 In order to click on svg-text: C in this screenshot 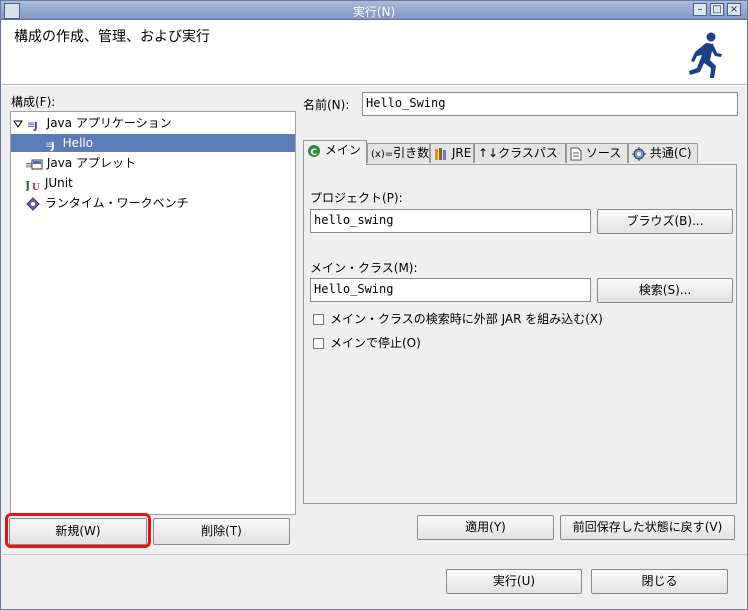, I will do `click(314, 153)`.